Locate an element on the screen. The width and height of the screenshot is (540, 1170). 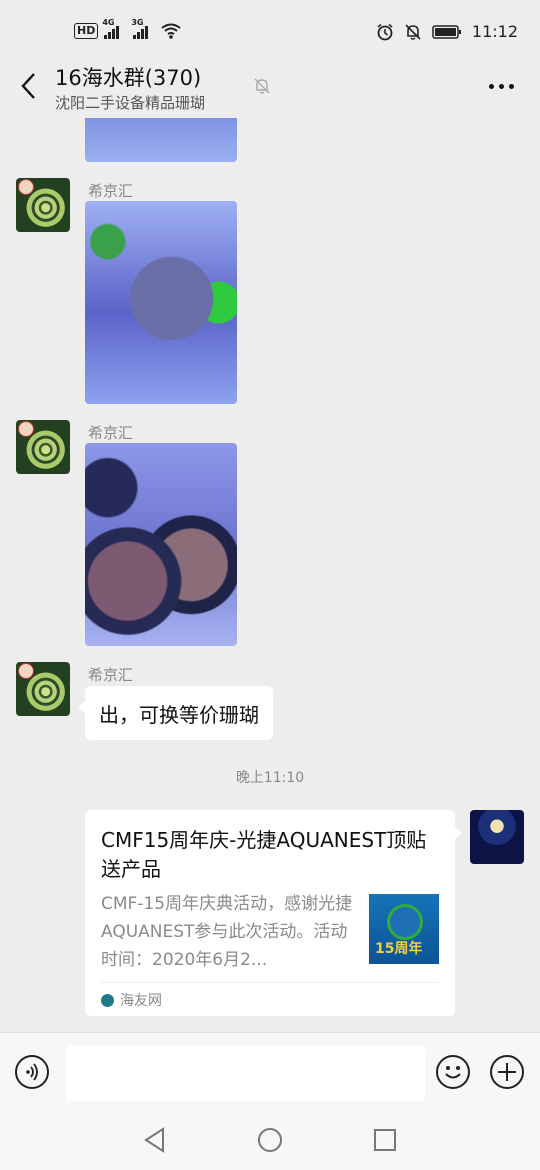
message-bubble: 出，可换等价珊瑚 is located at coordinates (175, 713).